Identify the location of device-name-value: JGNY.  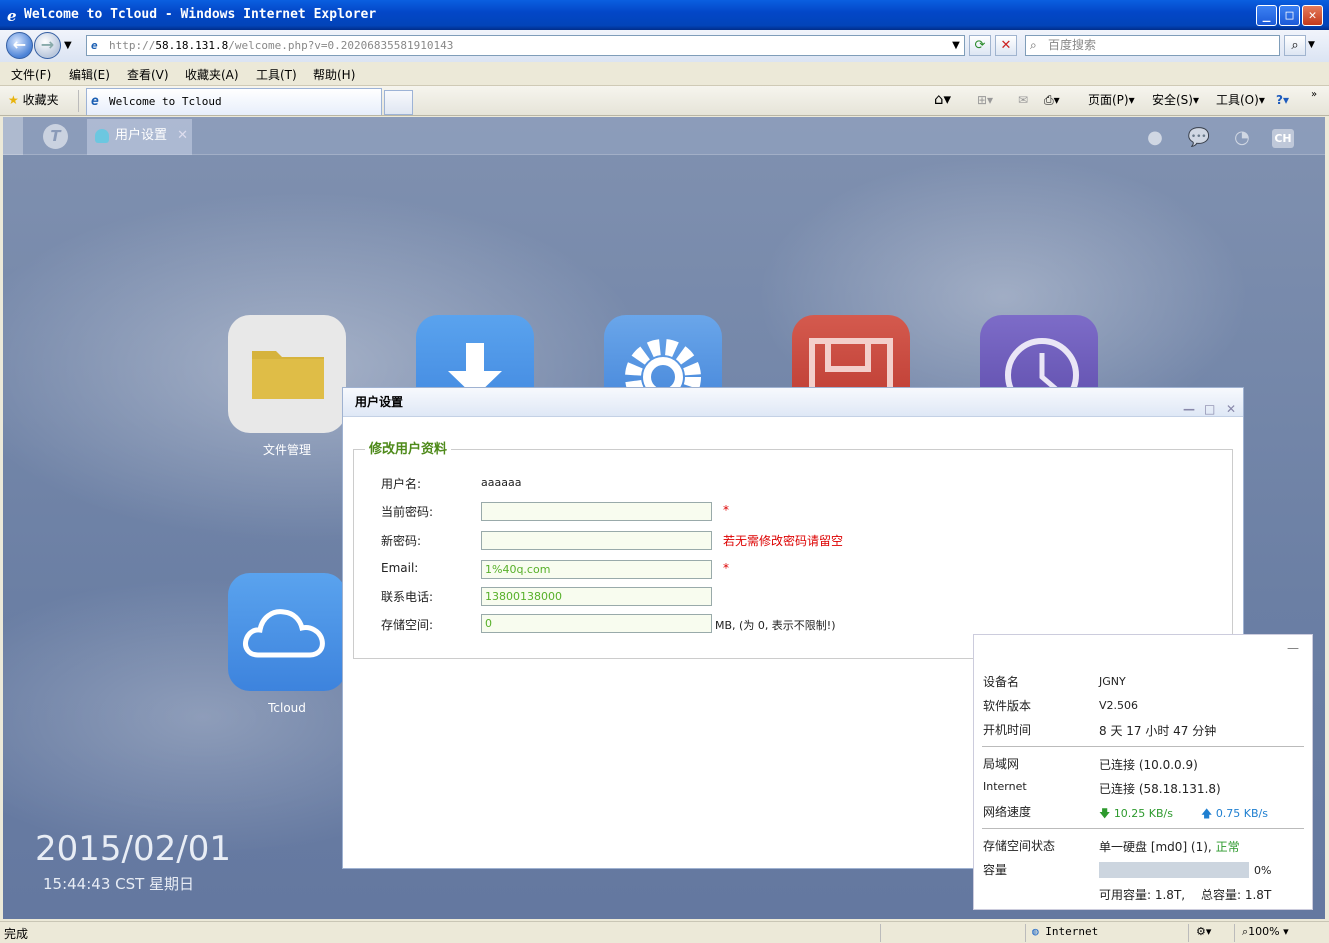
(1112, 681).